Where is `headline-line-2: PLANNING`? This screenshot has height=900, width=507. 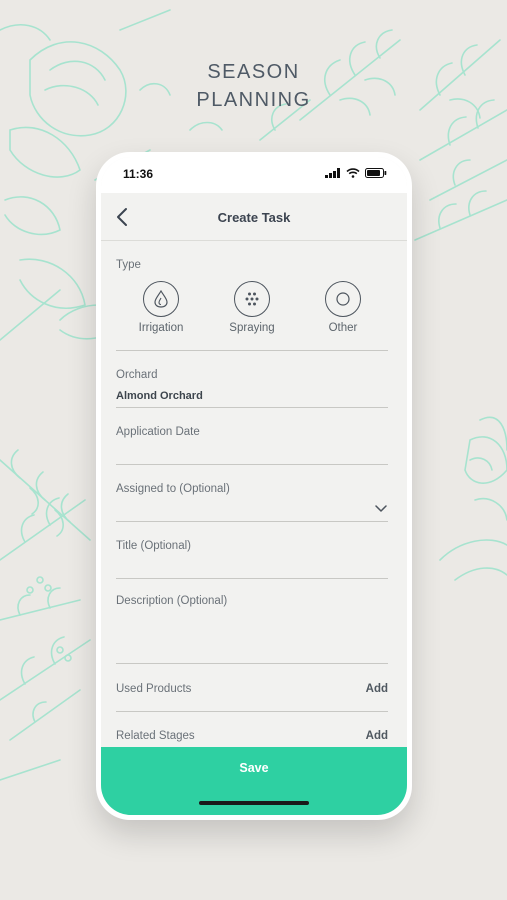 headline-line-2: PLANNING is located at coordinates (253, 100).